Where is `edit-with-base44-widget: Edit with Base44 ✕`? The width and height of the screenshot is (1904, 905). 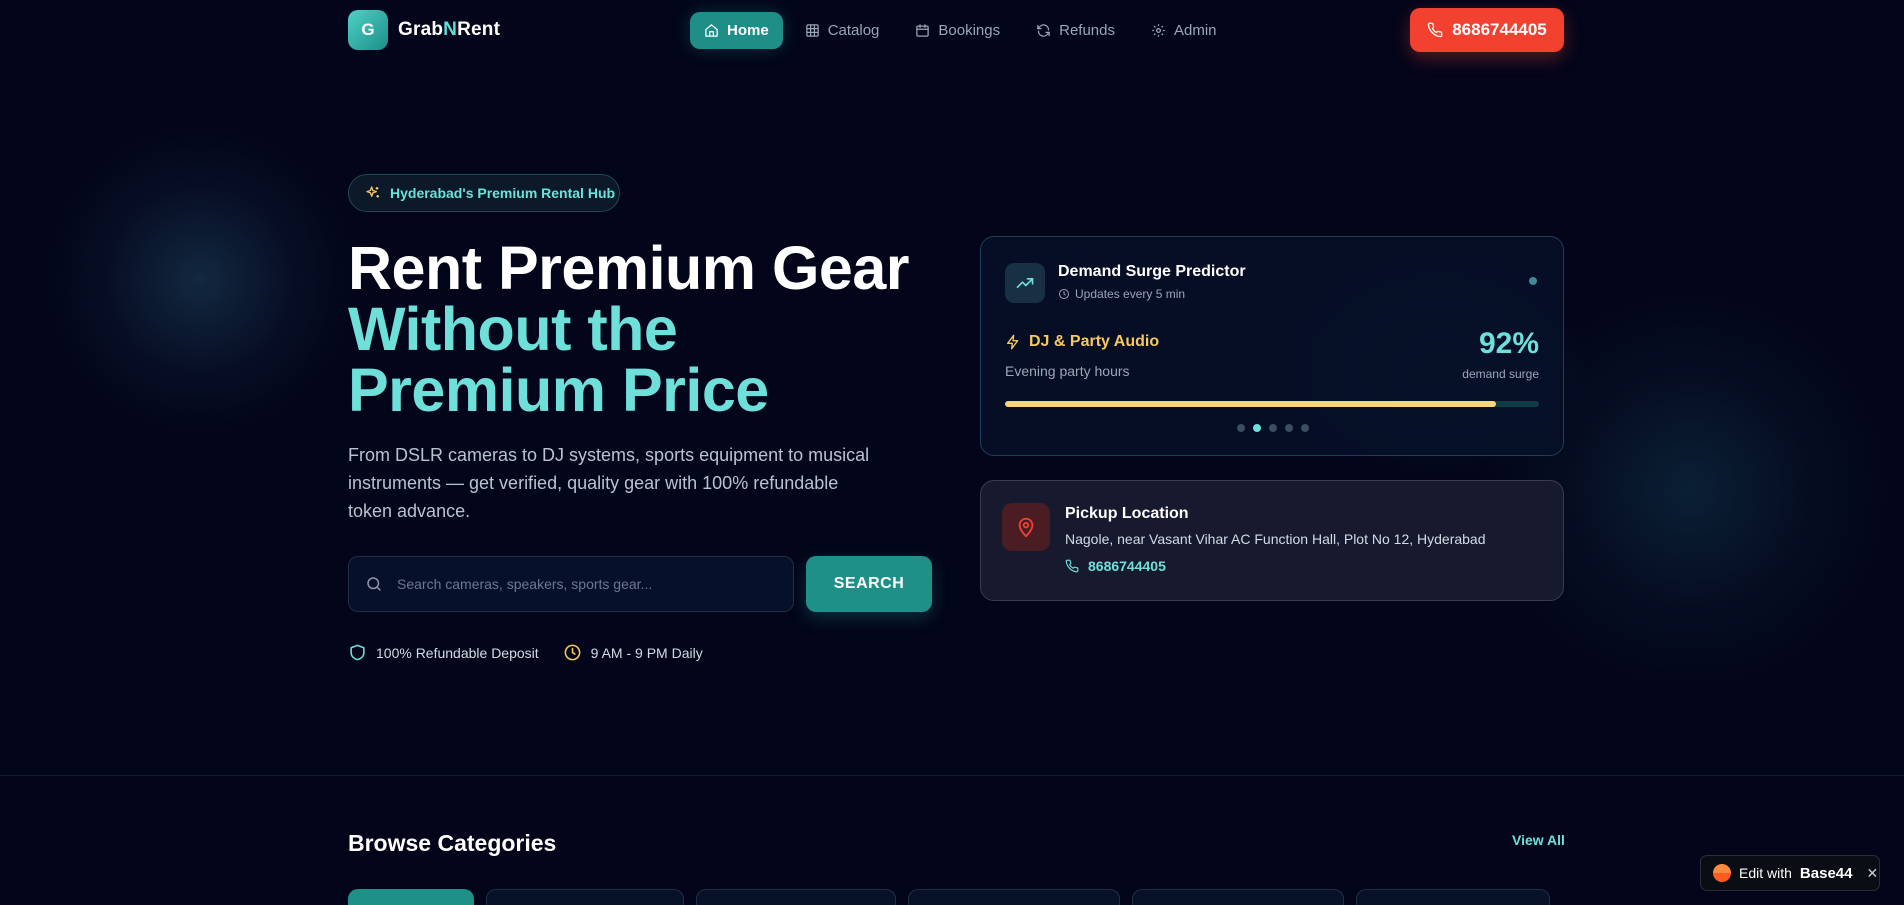 edit-with-base44-widget: Edit with Base44 ✕ is located at coordinates (1790, 873).